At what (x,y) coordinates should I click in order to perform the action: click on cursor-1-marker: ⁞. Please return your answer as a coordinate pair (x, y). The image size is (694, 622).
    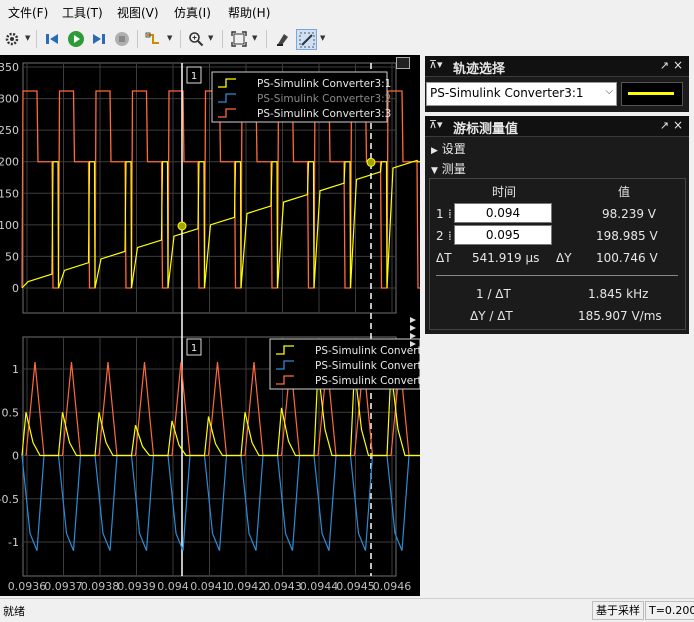
    Looking at the image, I should click on (450, 214).